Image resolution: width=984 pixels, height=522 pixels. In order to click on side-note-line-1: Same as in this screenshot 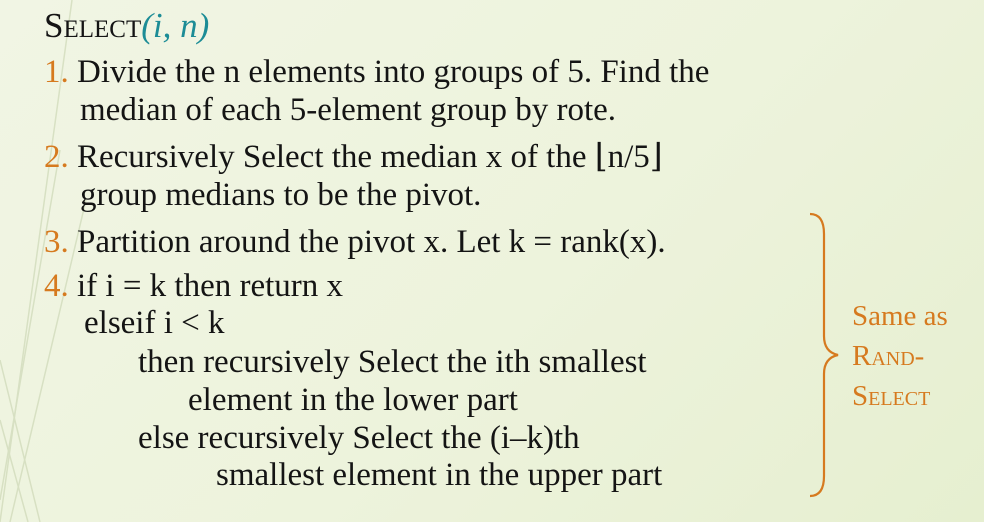, I will do `click(900, 316)`.